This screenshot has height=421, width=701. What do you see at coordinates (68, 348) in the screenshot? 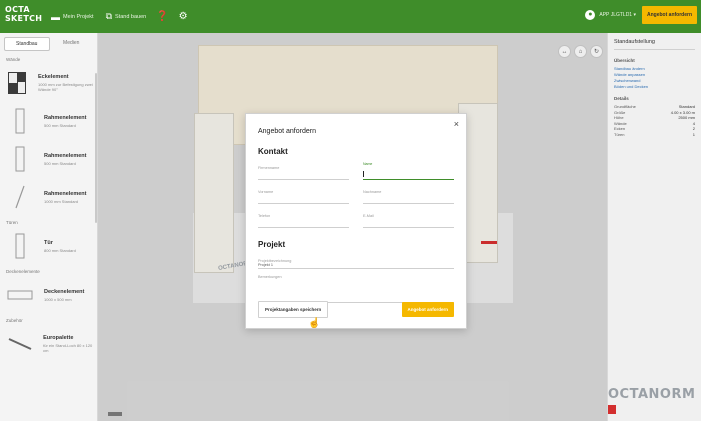
I see `item-sub: für ein Stand-Loch 80 x 120 cm` at bounding box center [68, 348].